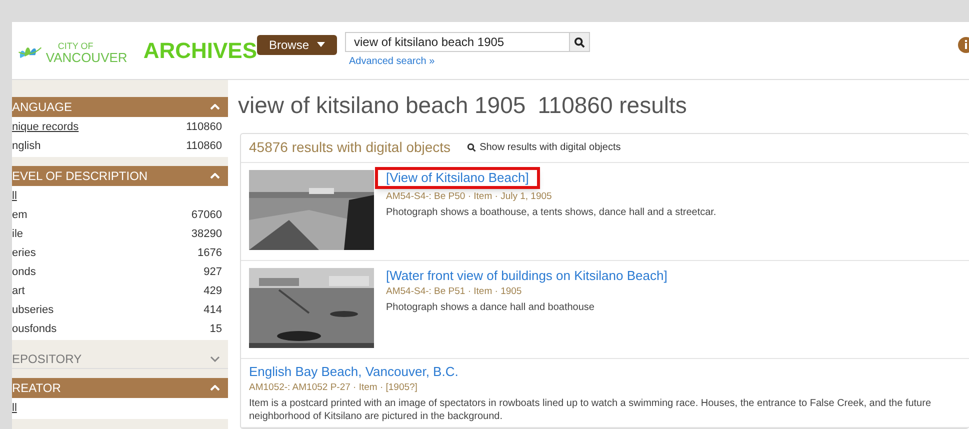  Describe the element at coordinates (457, 42) in the screenshot. I see `search-field: view of kitsilano beach 1905` at that location.